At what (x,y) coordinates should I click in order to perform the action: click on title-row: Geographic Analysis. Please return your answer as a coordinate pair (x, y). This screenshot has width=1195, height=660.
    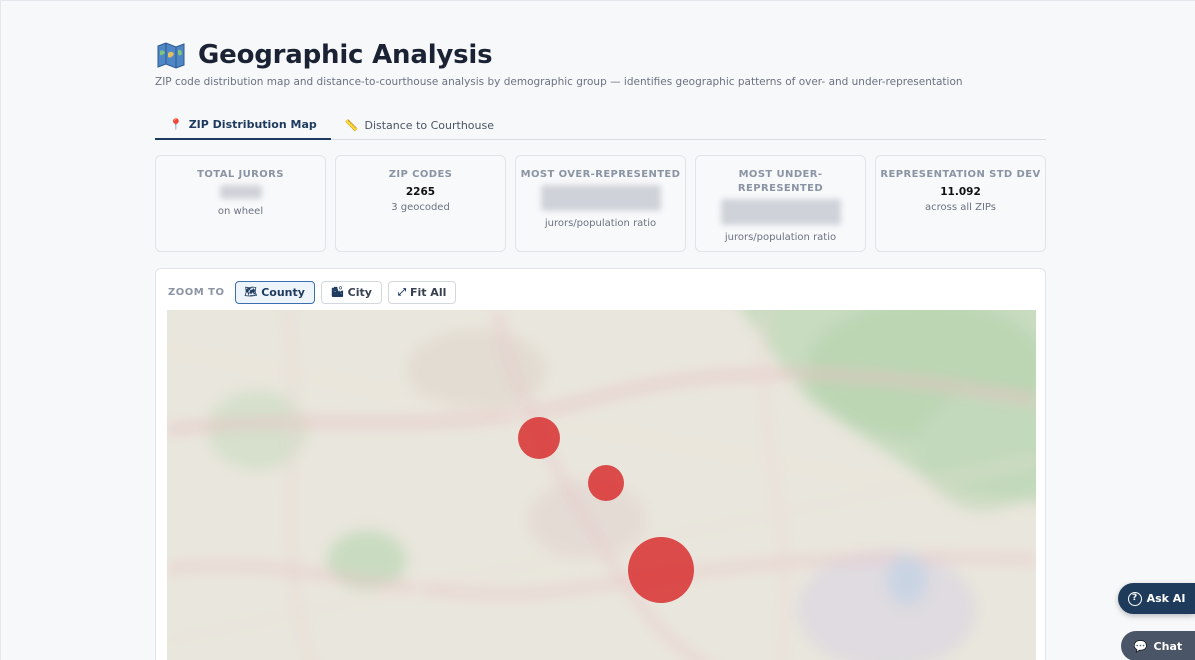
    Looking at the image, I should click on (324, 55).